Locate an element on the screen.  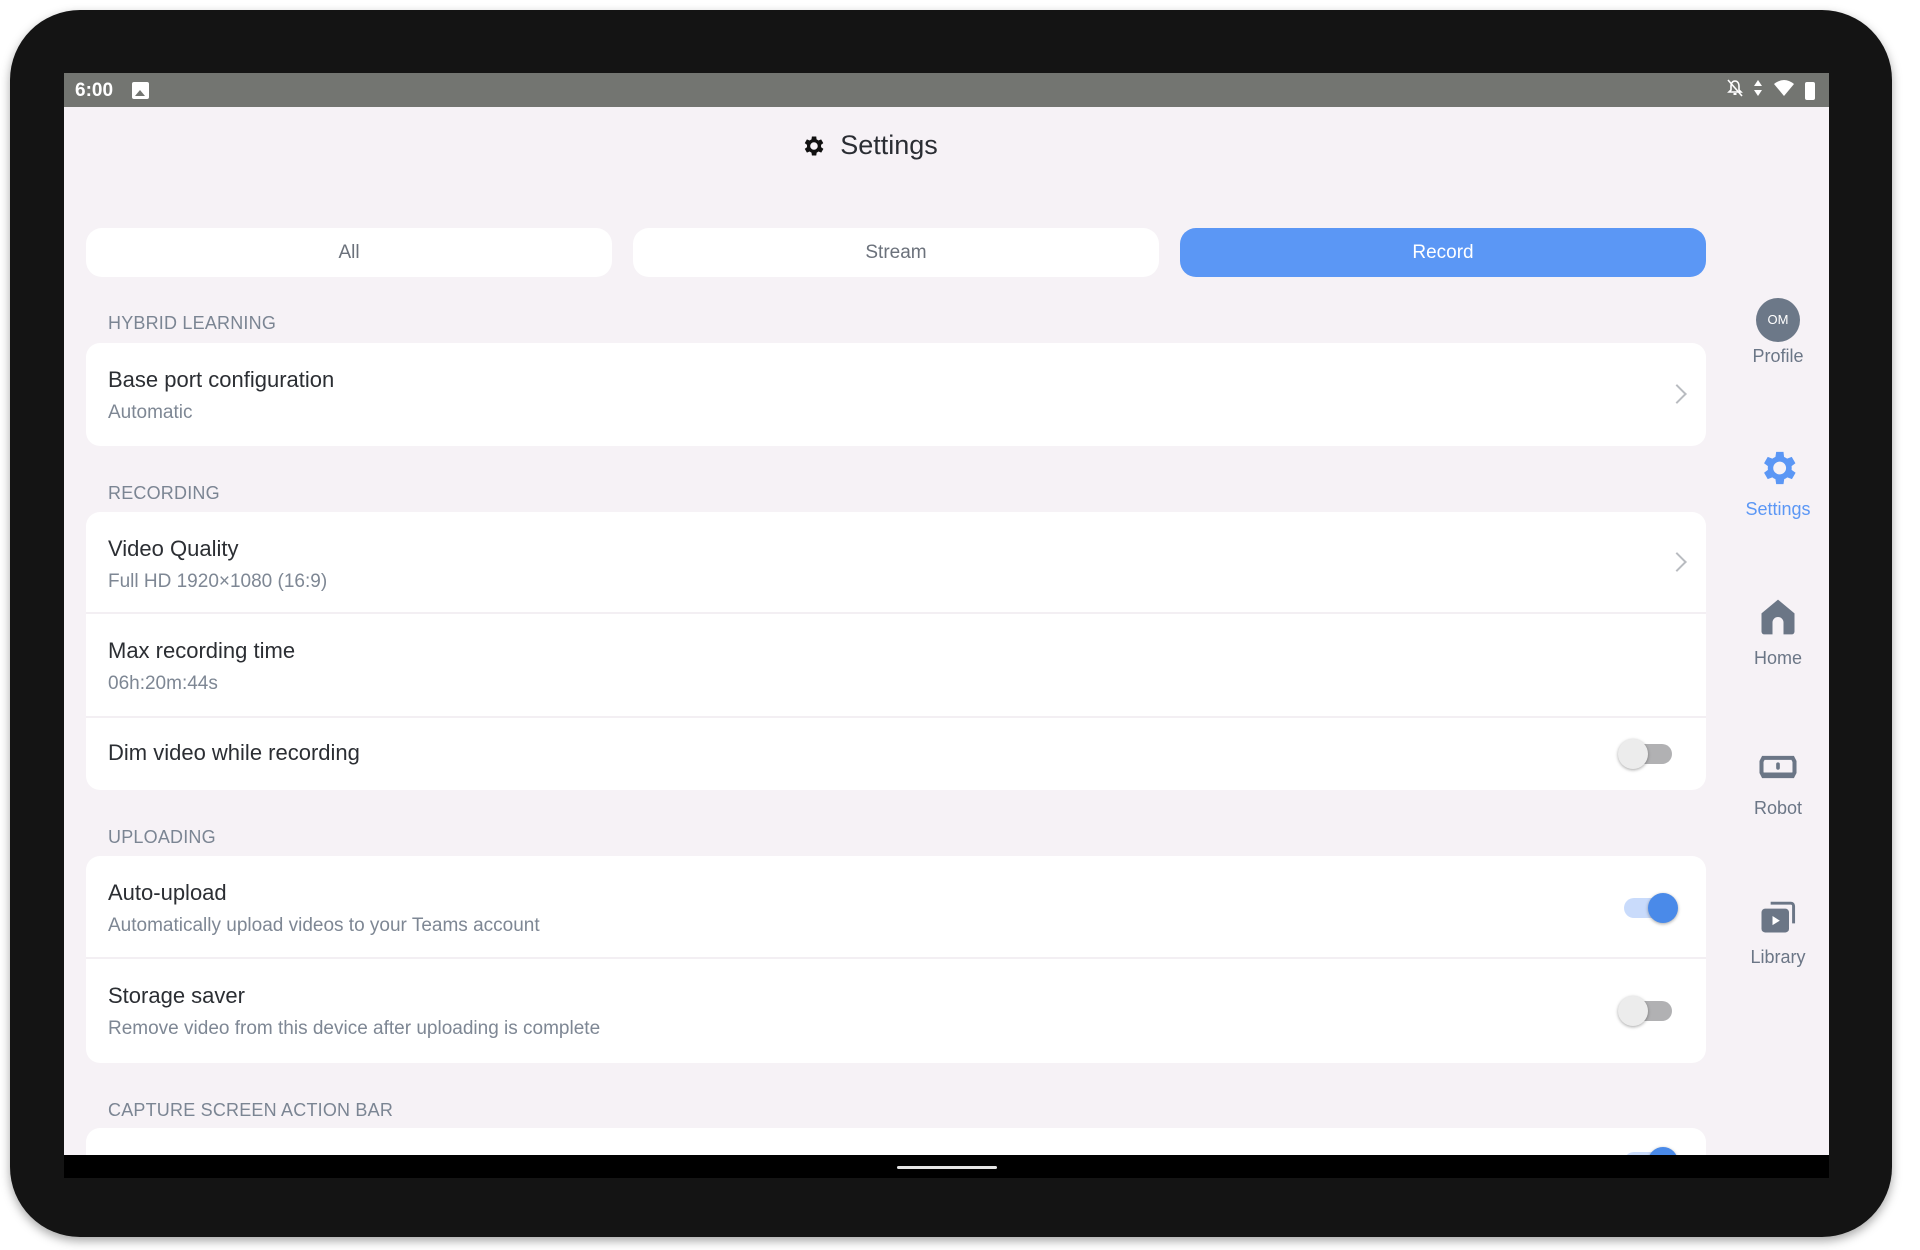
setting-dim-video-while-recording: Dim video while recording is located at coordinates (896, 754).